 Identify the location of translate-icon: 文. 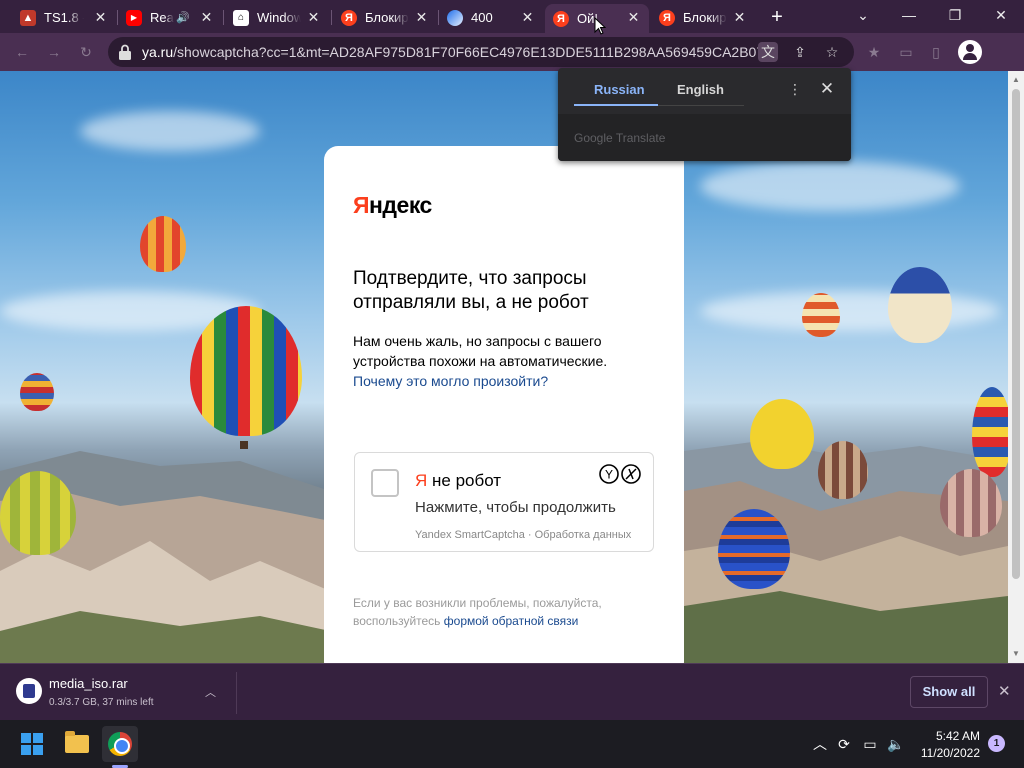
(768, 52).